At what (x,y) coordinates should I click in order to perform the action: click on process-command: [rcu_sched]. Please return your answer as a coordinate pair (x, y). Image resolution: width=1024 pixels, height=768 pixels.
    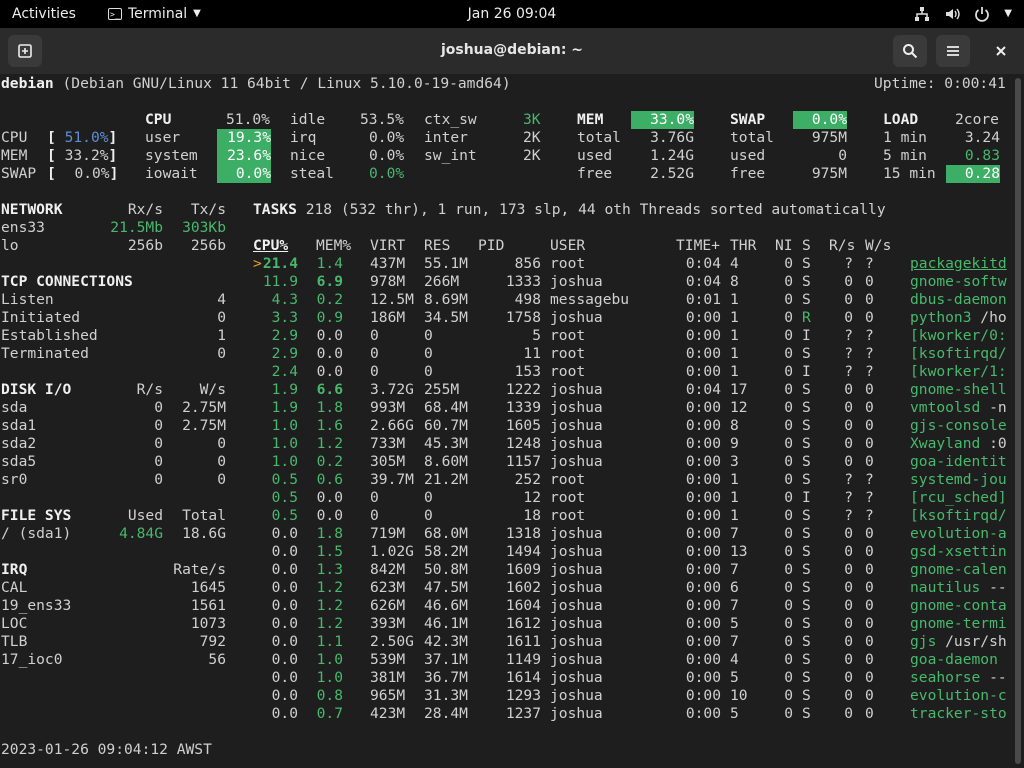
    Looking at the image, I should click on (960, 498).